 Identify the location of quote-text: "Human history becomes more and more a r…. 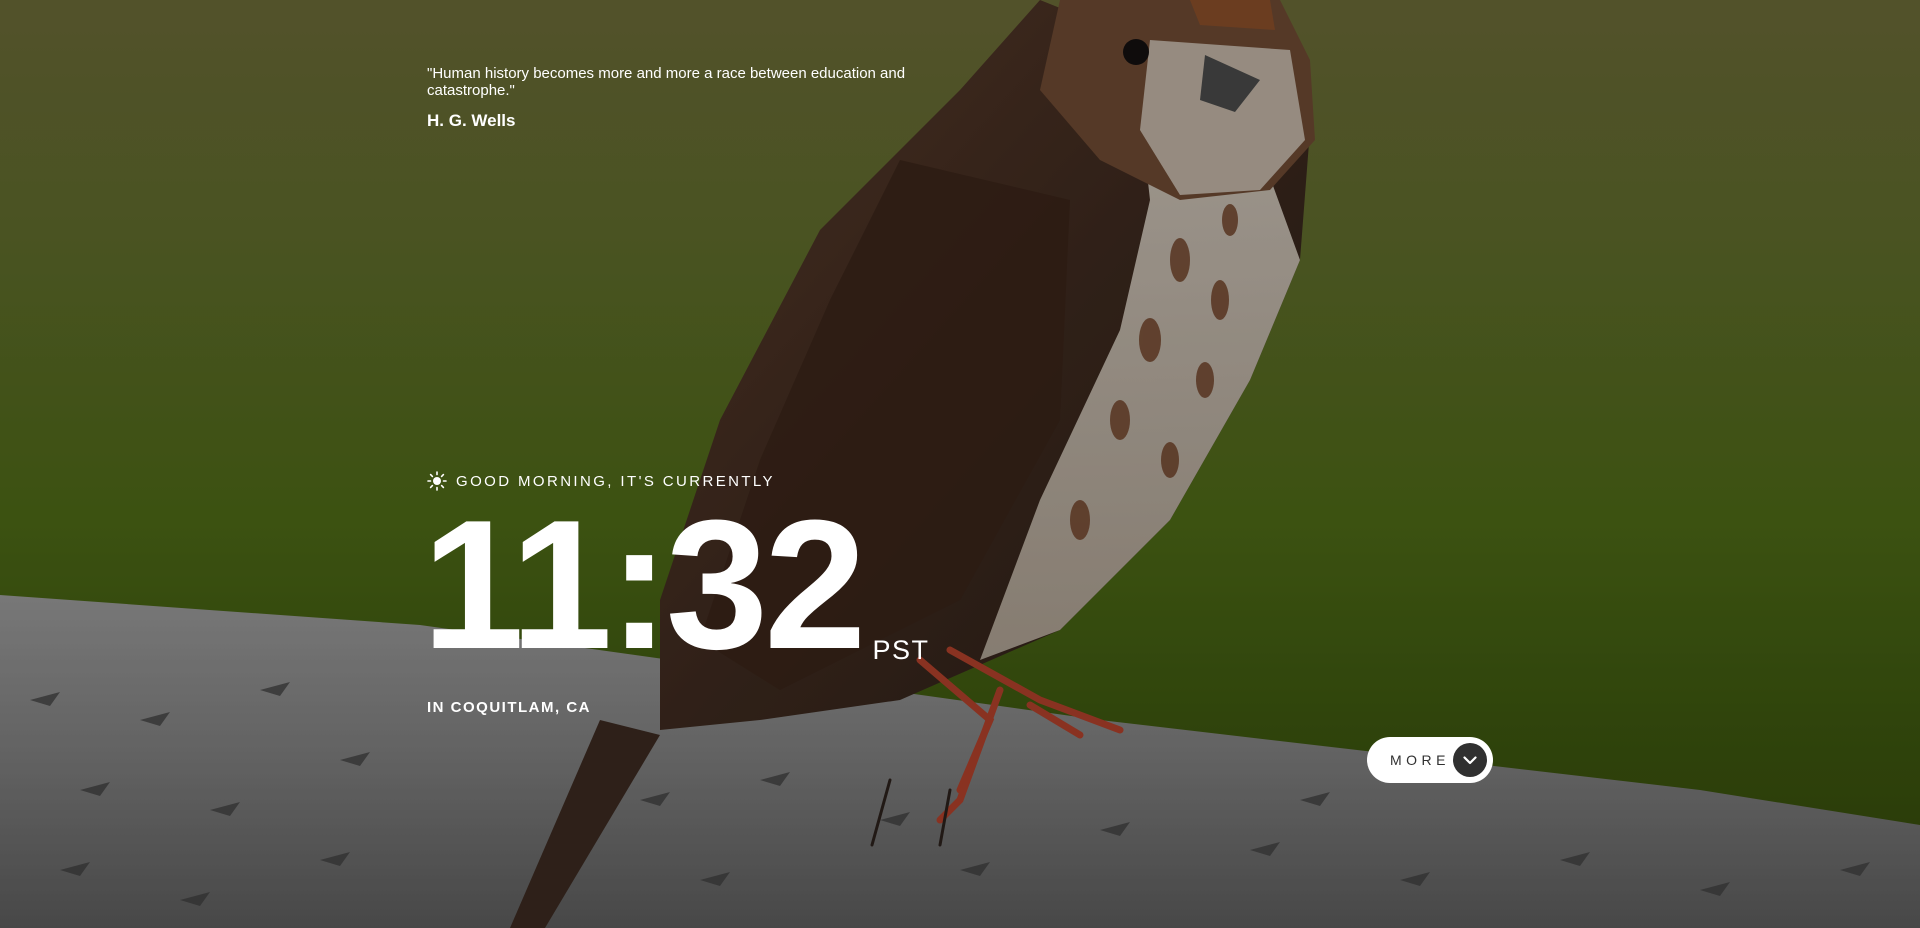
(666, 82).